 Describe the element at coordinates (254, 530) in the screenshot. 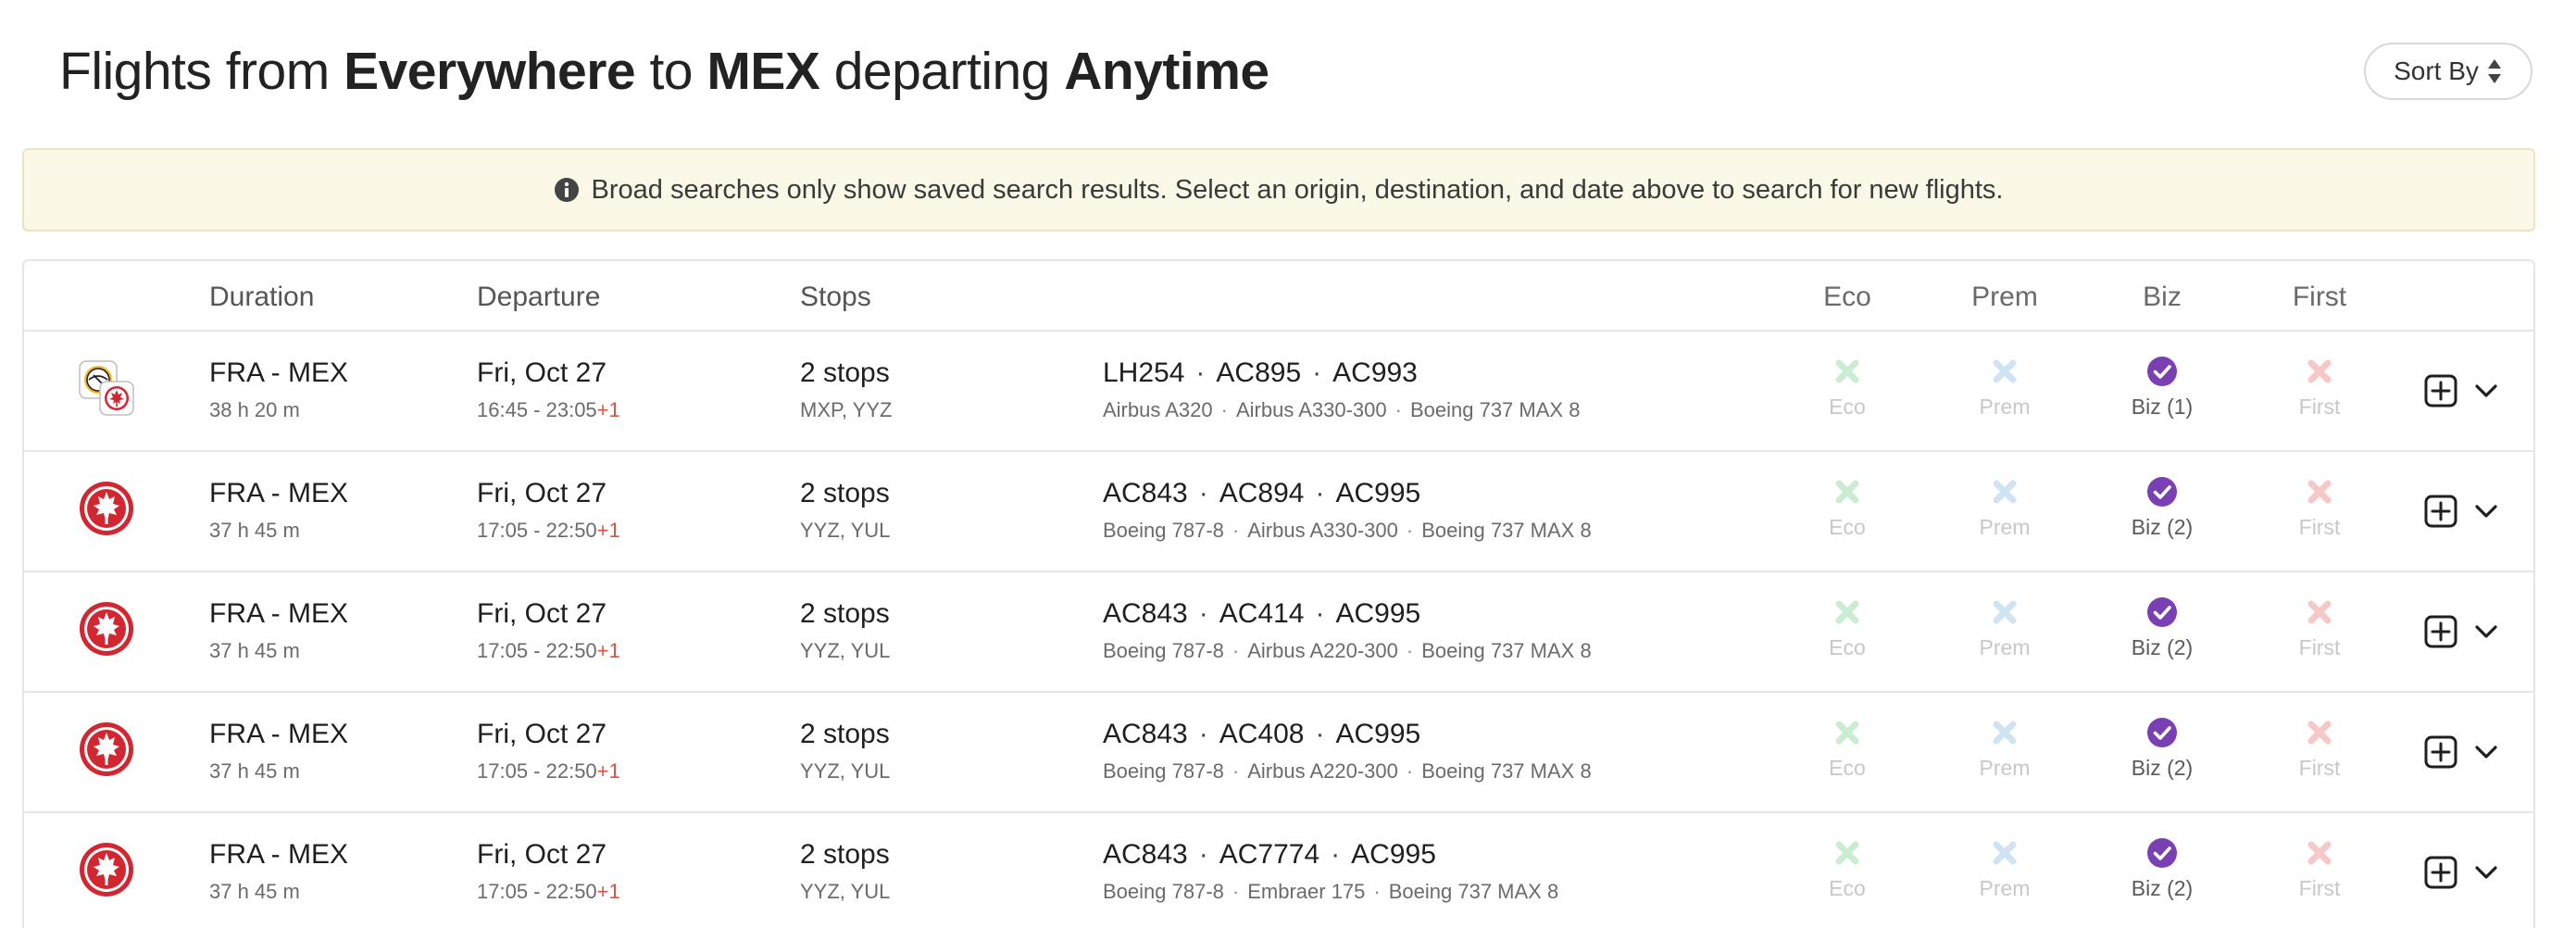

I see `duration: 37 h 45 m` at that location.